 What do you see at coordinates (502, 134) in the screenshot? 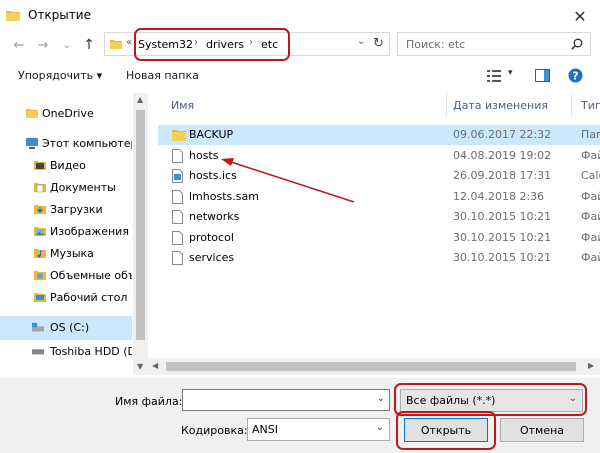
I see `file-date: 09.06.2017 22:32` at bounding box center [502, 134].